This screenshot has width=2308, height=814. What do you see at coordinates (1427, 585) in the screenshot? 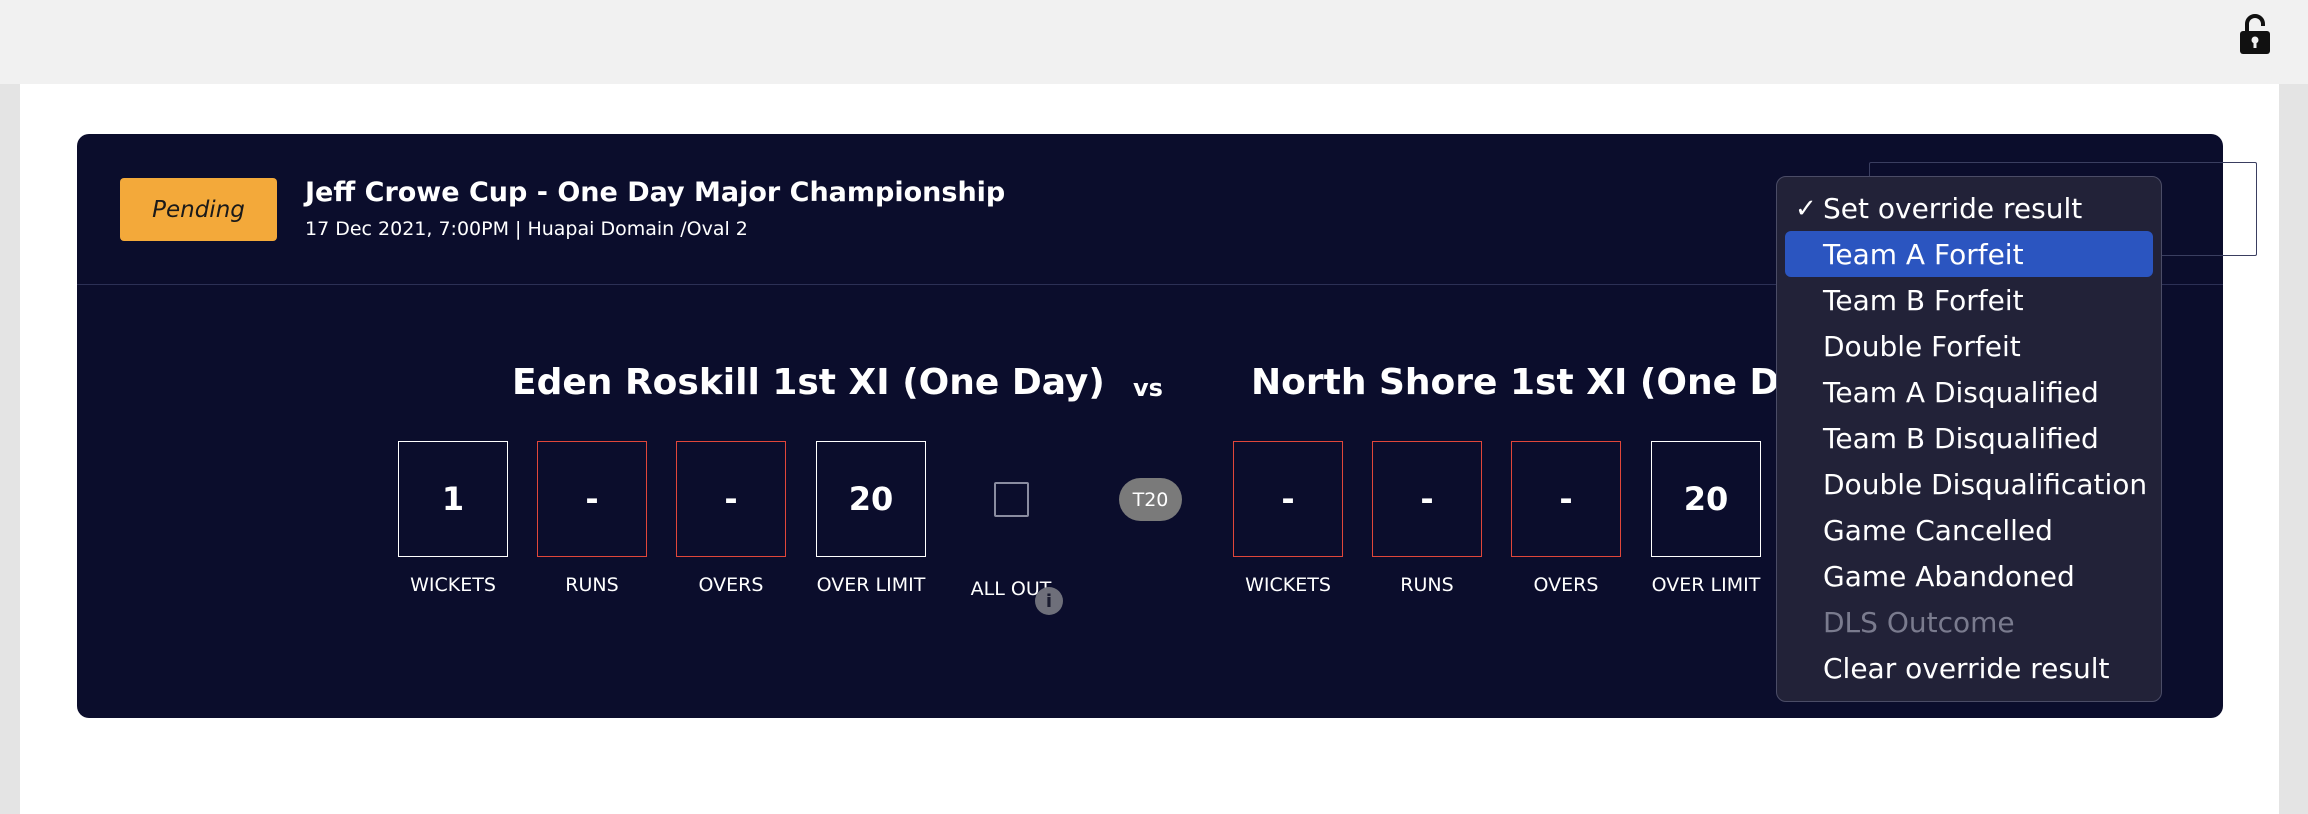
I see `team-b-runs-label: RUNS` at bounding box center [1427, 585].